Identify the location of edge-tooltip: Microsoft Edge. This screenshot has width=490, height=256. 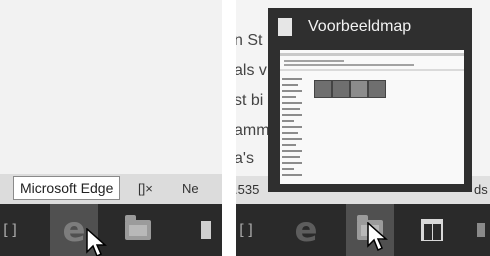
(67, 188).